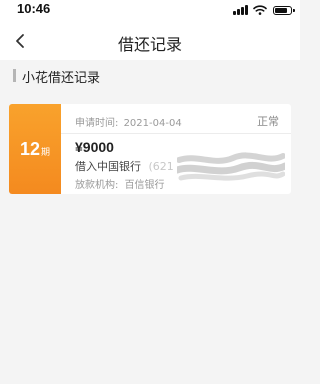  Describe the element at coordinates (29, 148) in the screenshot. I see `term-number: 12` at that location.